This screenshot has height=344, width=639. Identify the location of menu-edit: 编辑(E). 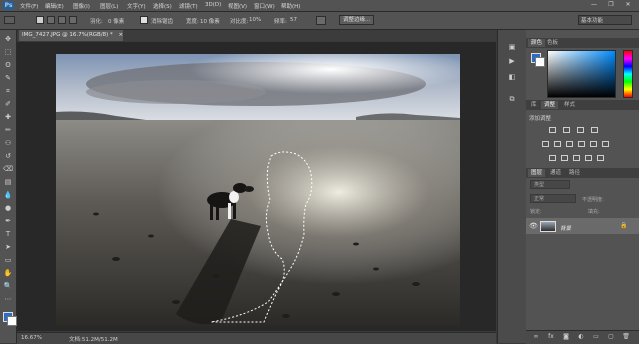
(54, 6).